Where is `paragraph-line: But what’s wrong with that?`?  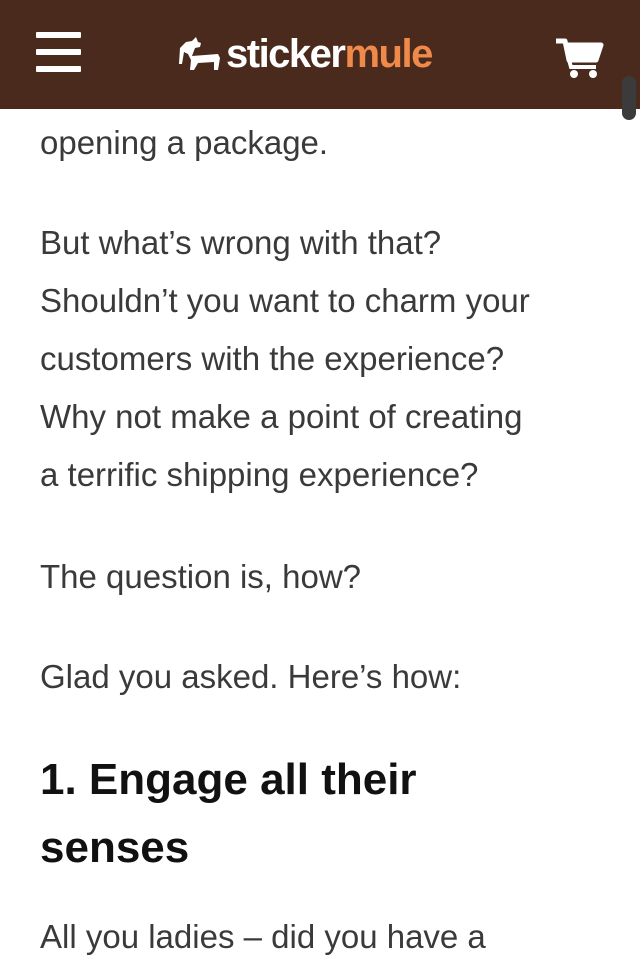
paragraph-line: But what’s wrong with that? is located at coordinates (241, 242).